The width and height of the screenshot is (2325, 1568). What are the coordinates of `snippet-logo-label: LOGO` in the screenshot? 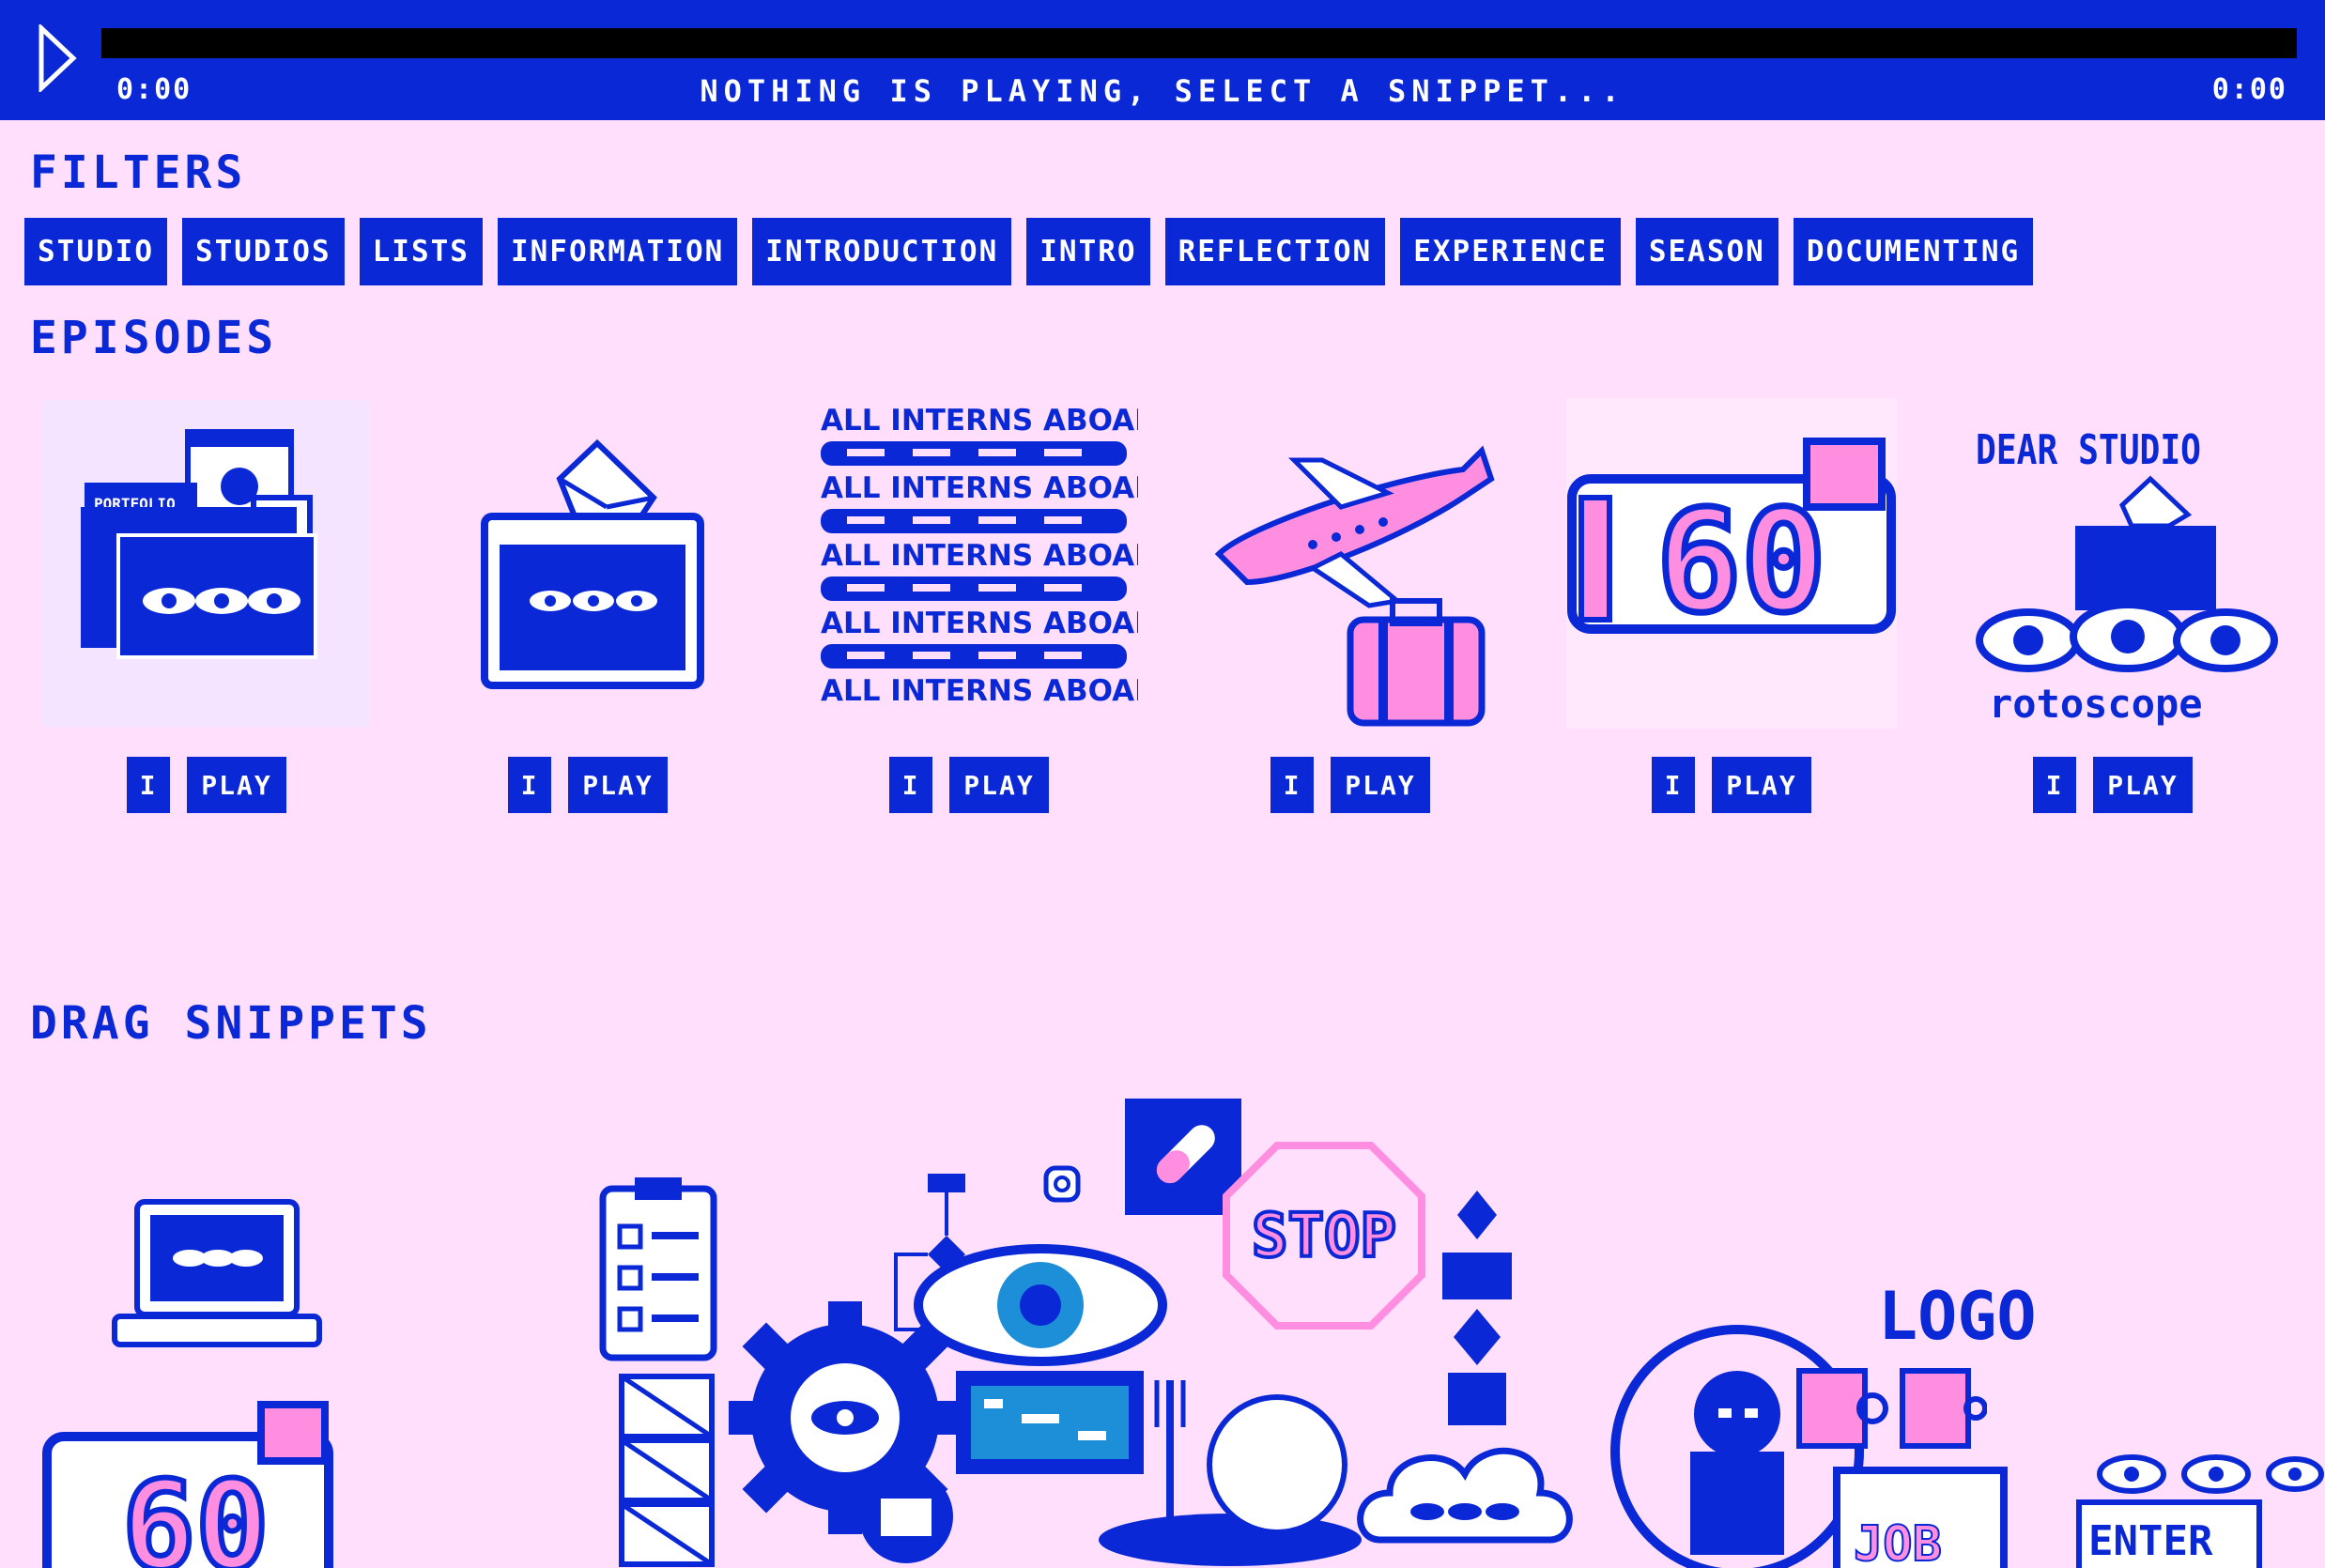 It's located at (1957, 1315).